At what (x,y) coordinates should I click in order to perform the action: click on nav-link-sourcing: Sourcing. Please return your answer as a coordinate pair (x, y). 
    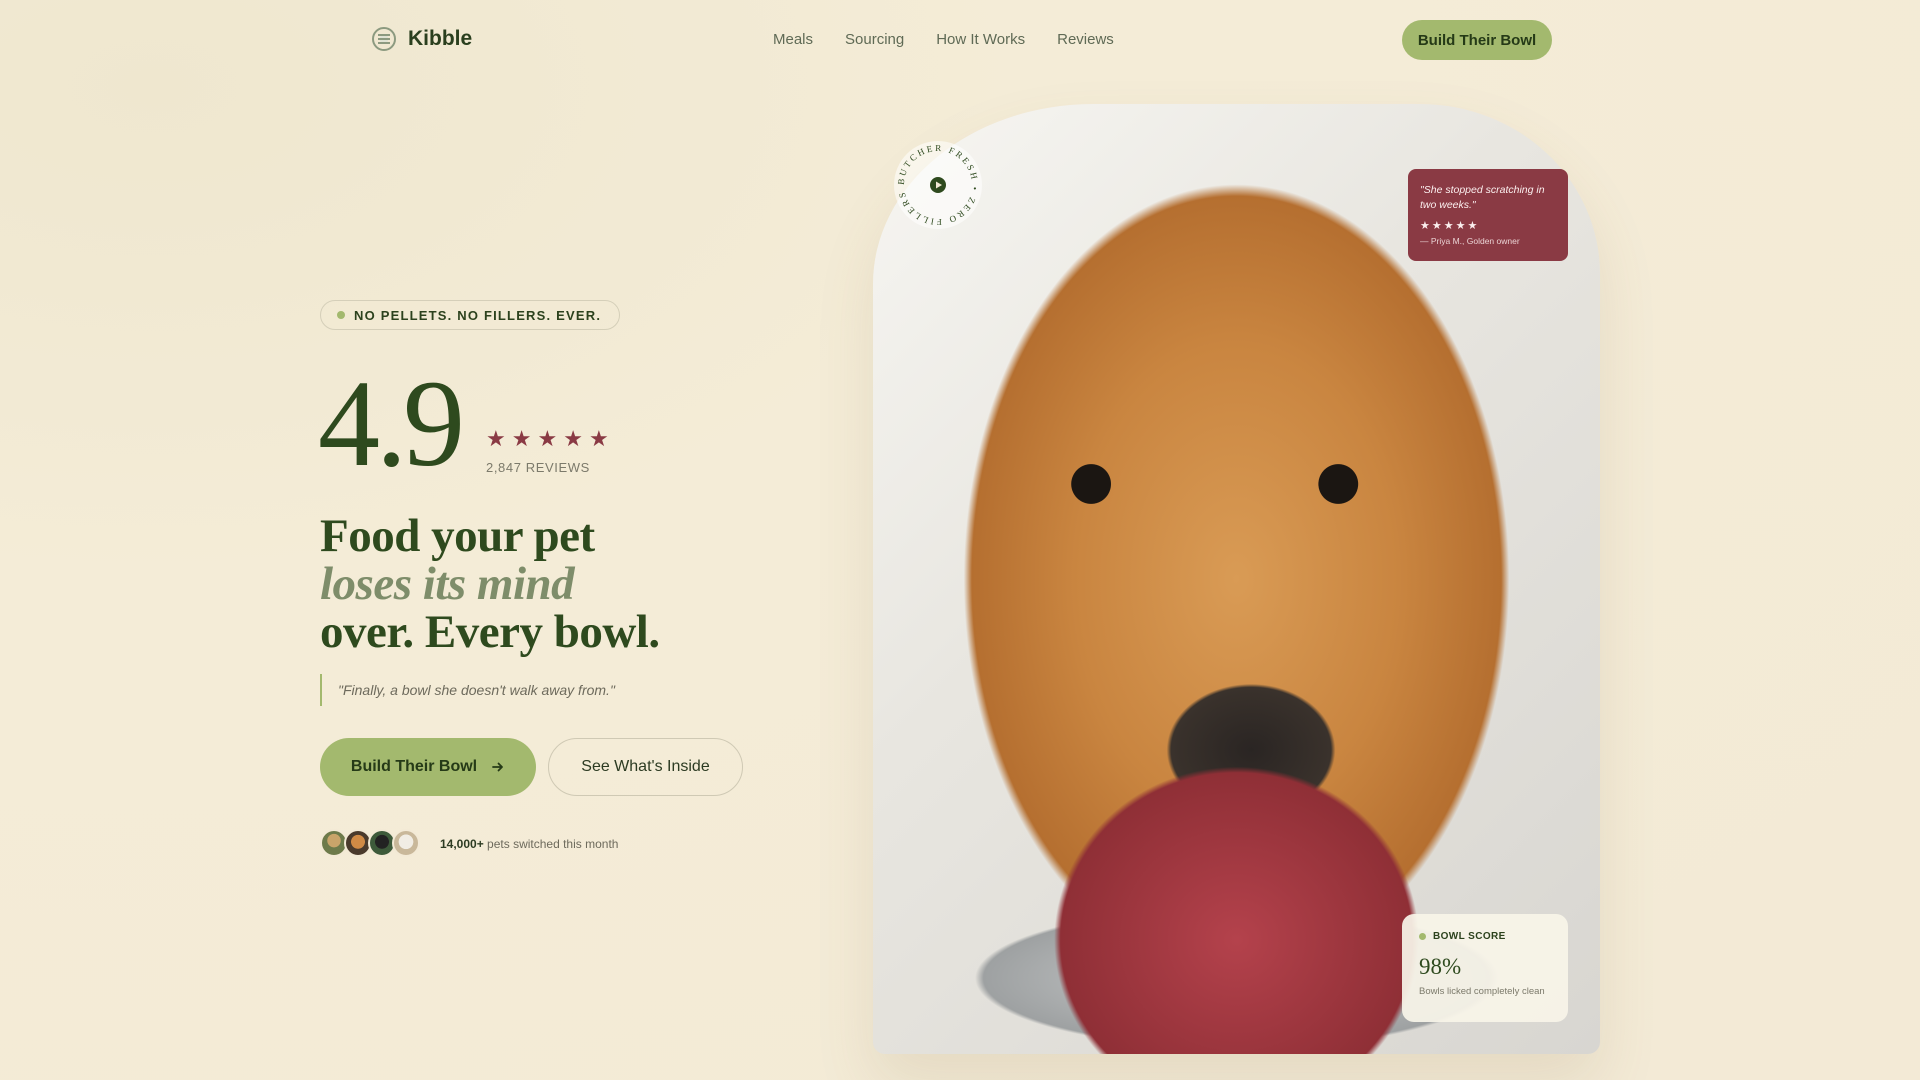
    Looking at the image, I should click on (874, 39).